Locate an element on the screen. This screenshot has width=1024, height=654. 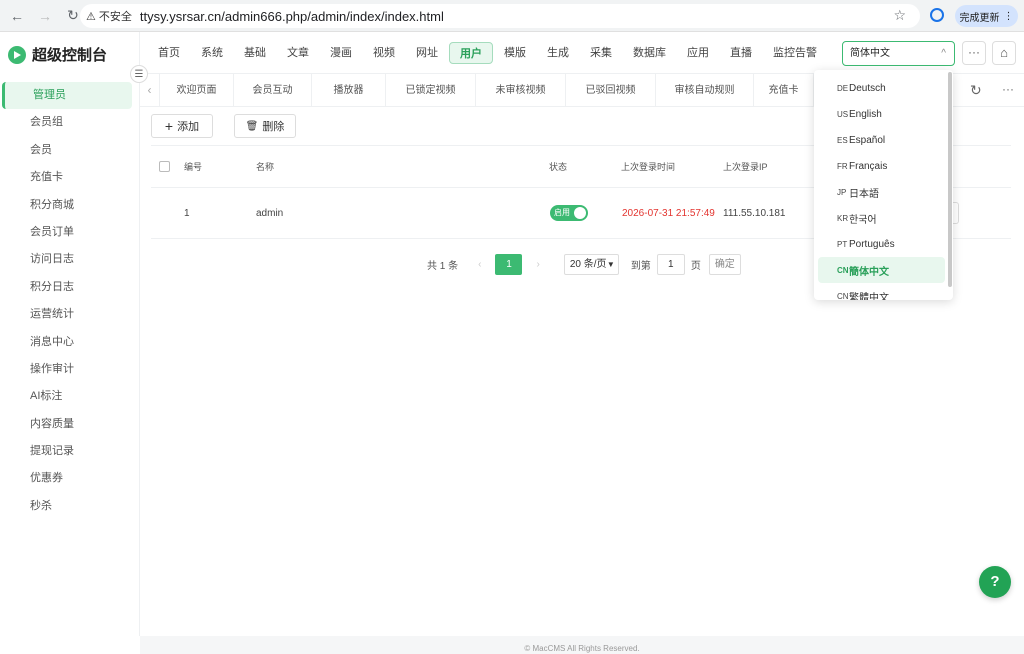
pager-current-page: 1 is located at coordinates (509, 264).